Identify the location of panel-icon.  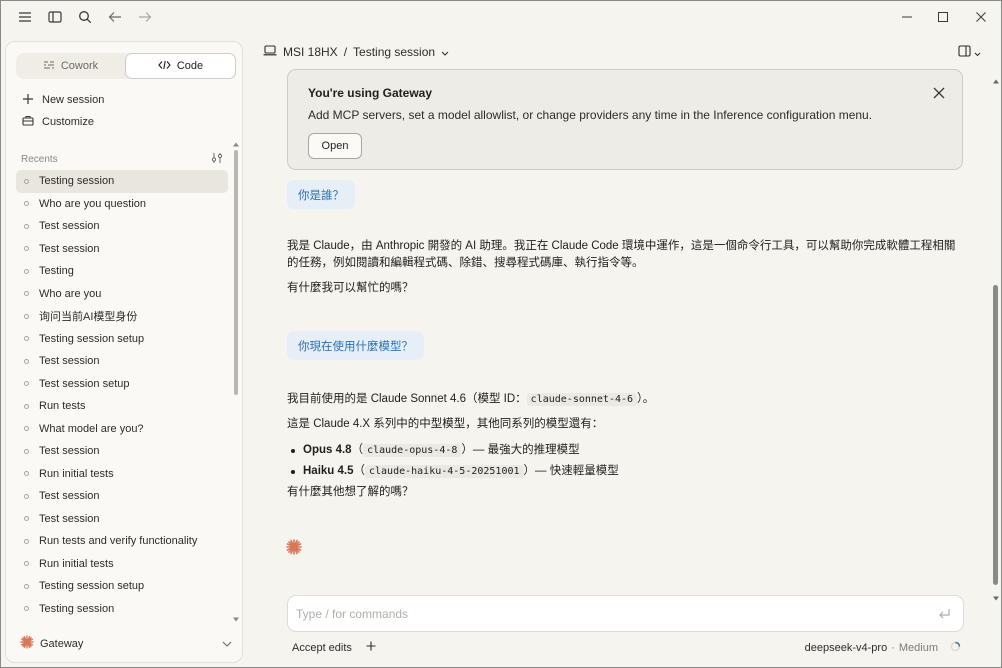
(964, 52).